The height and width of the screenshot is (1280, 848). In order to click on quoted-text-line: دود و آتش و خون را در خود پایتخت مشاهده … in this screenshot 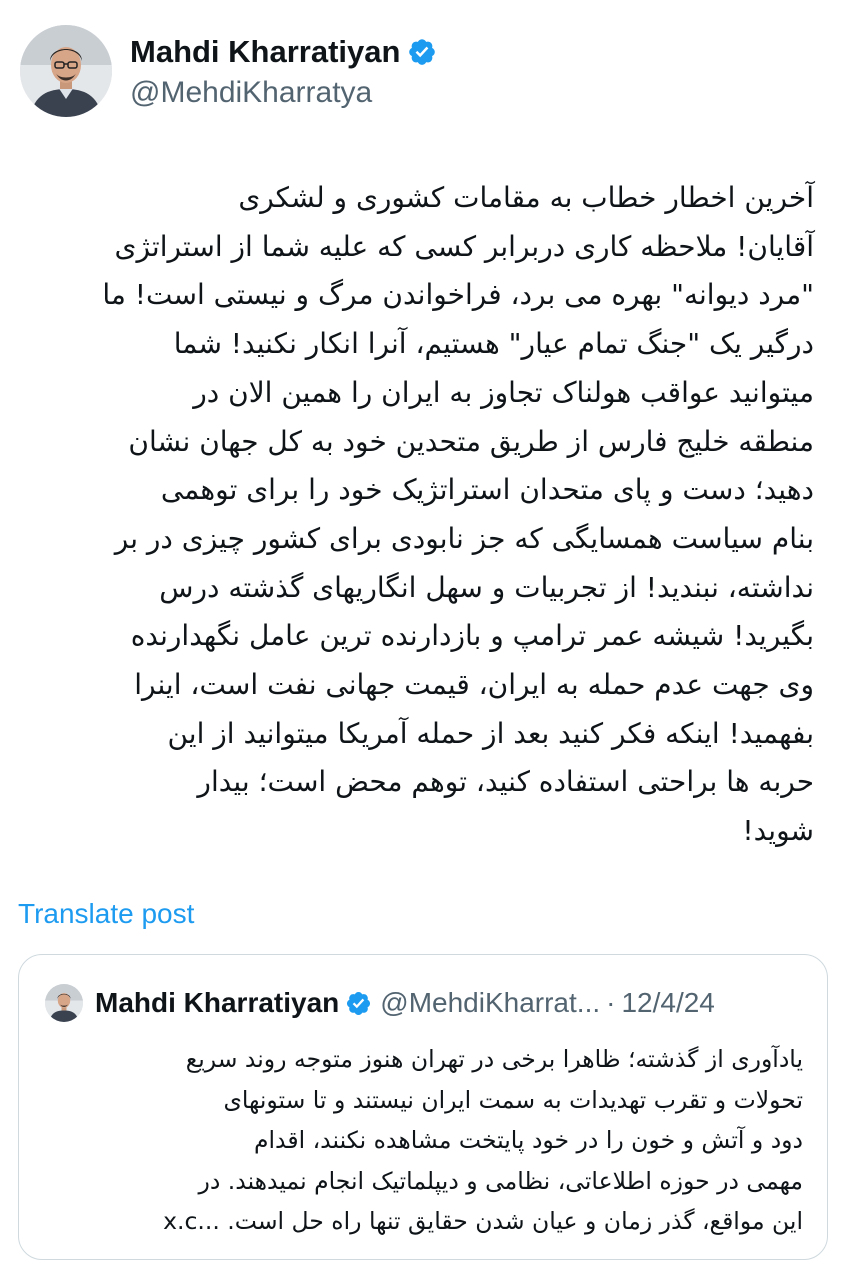, I will do `click(528, 1140)`.